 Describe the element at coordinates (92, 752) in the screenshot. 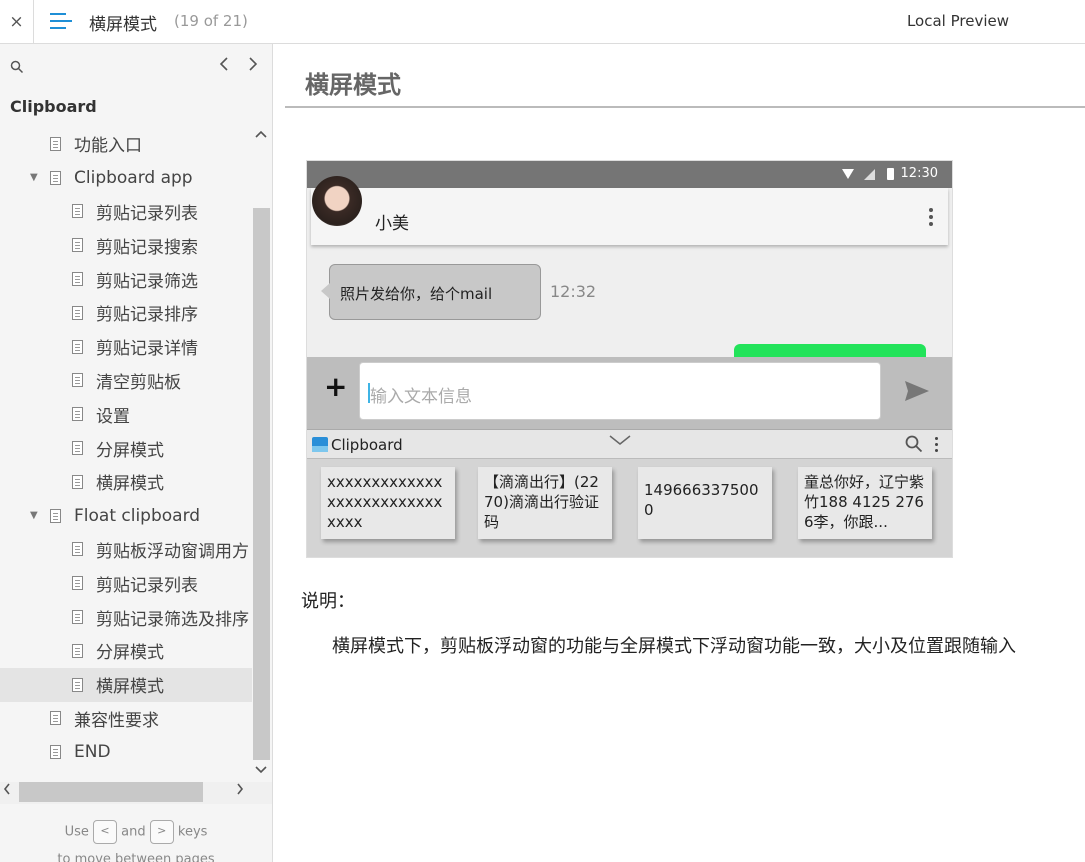

I see `sidebar-item-label: END` at that location.